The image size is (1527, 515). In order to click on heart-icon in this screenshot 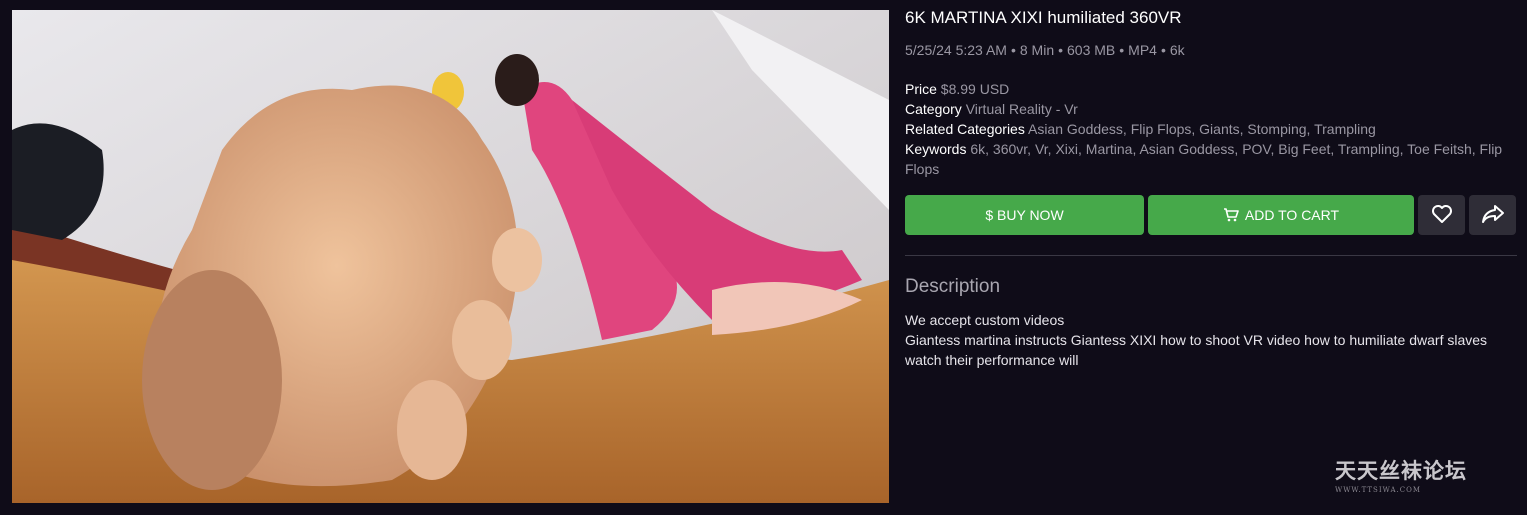, I will do `click(1442, 215)`.